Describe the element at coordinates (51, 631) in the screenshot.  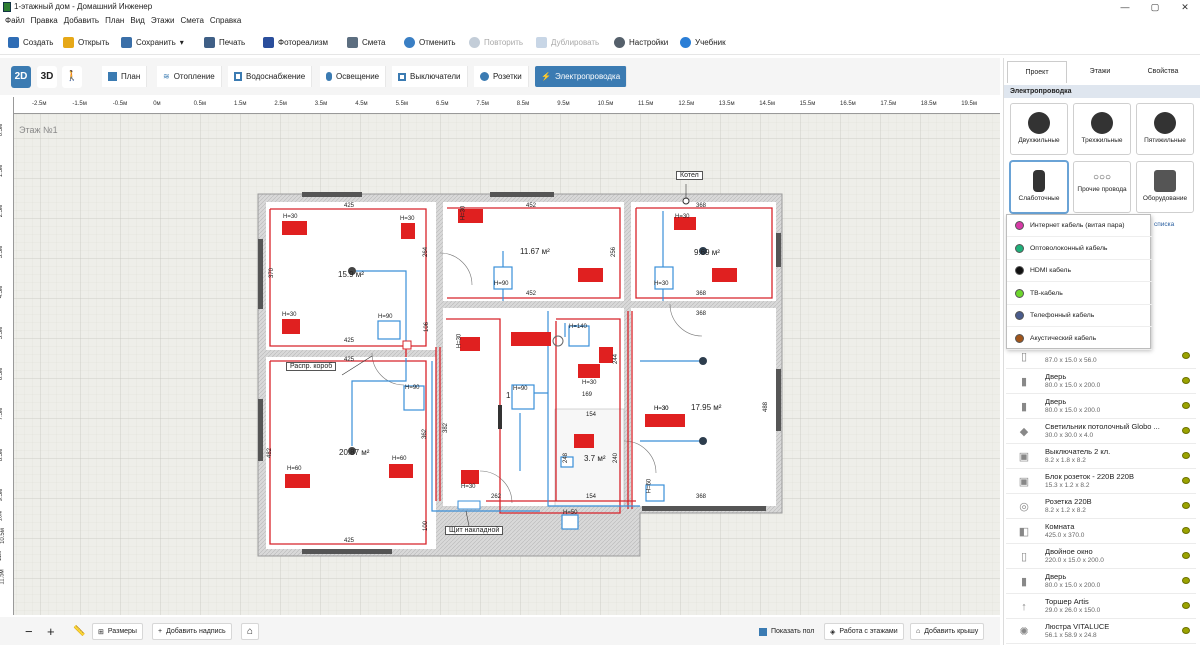
I see `zoom-in-button: +` at that location.